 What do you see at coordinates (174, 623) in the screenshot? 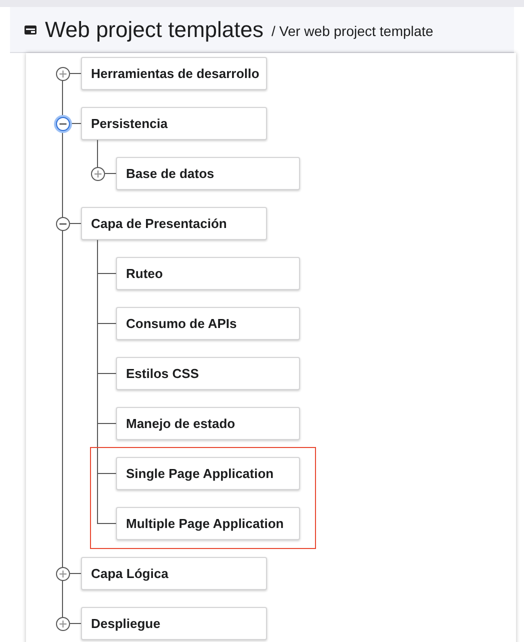
I see `tree-node: Despliegue` at bounding box center [174, 623].